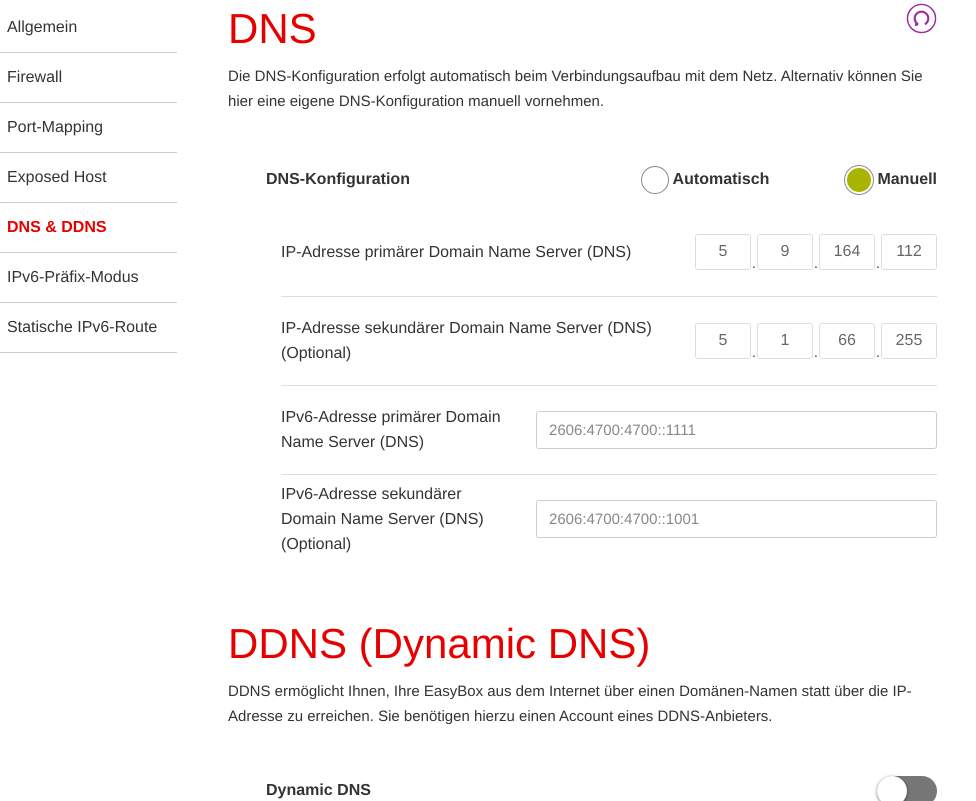  I want to click on section-title: DNS, so click(272, 29).